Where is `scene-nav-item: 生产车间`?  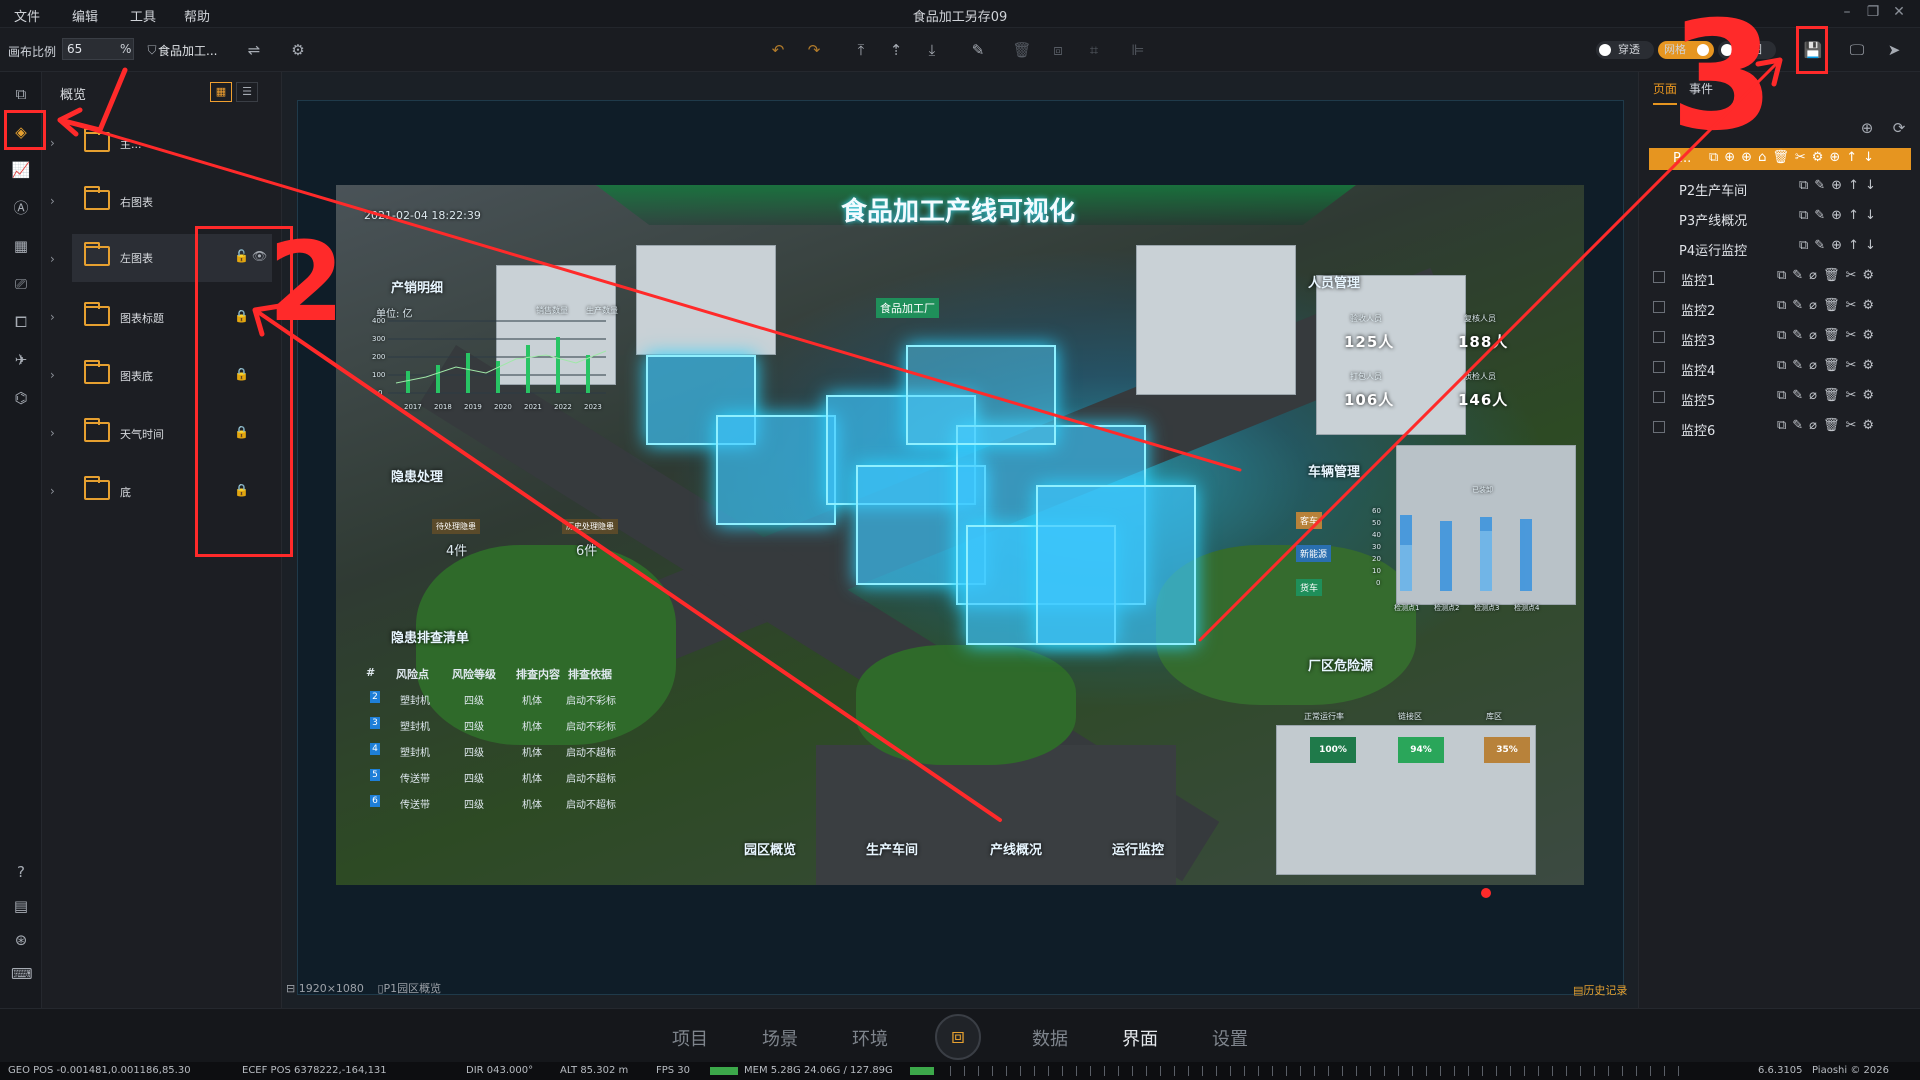
scene-nav-item: 生产车间 is located at coordinates (892, 848).